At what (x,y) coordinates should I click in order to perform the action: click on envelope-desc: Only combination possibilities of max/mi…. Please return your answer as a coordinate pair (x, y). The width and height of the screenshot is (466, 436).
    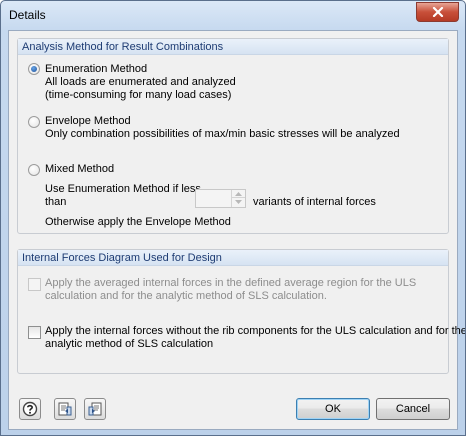
    Looking at the image, I should click on (222, 134).